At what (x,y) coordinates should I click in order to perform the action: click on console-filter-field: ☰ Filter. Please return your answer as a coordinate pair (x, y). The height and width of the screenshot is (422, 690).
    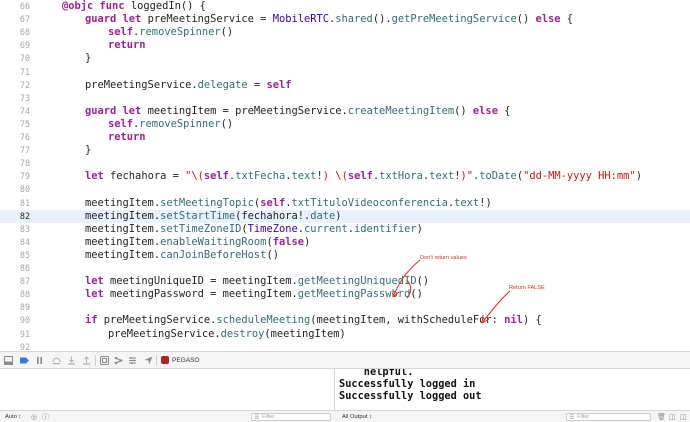
    Looking at the image, I should click on (608, 417).